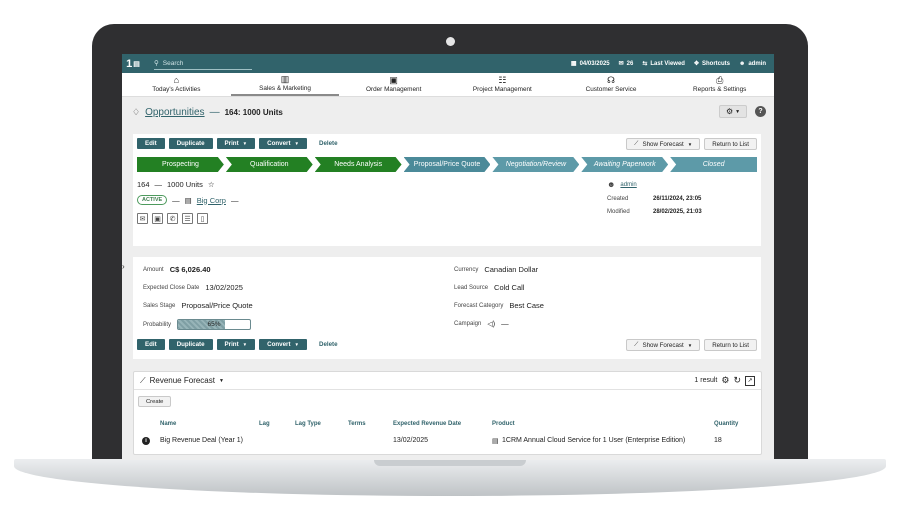  I want to click on amount-value: C$ 6,026.40, so click(190, 269).